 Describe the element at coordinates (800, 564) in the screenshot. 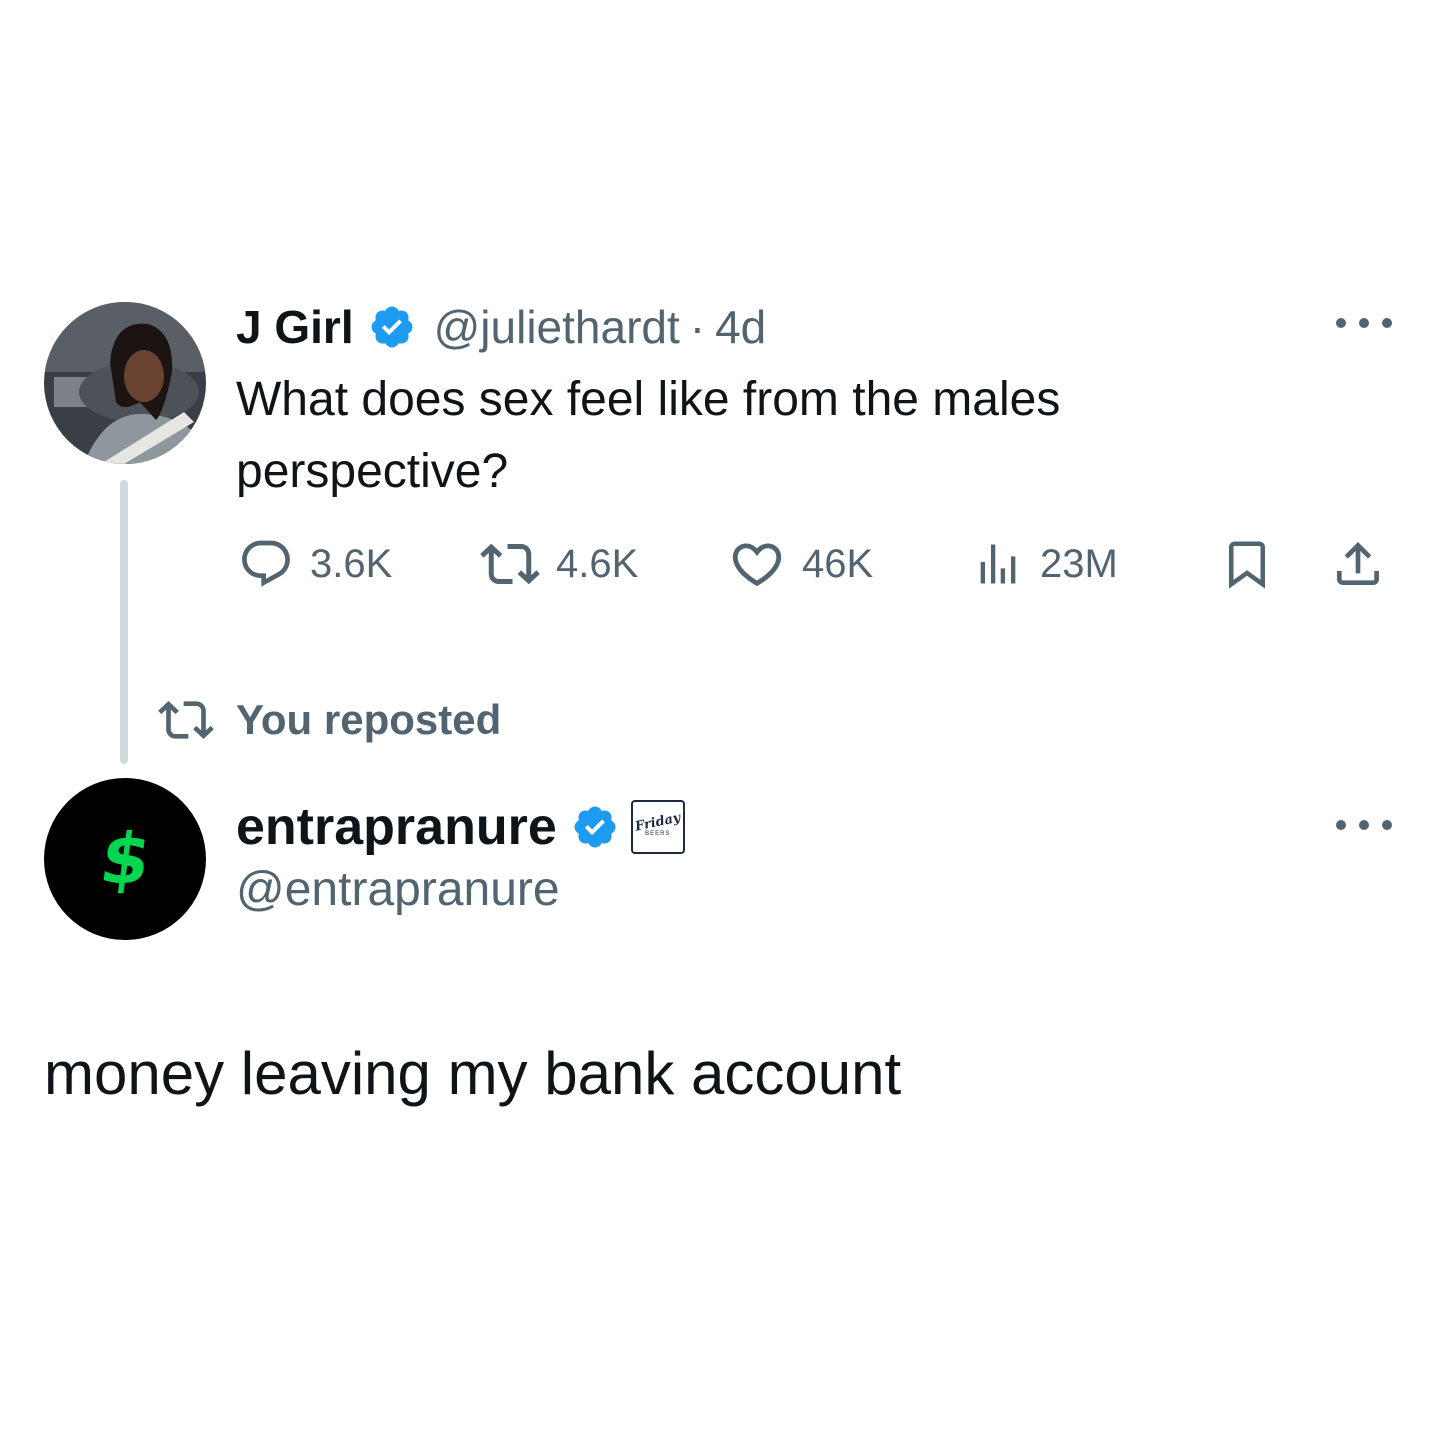

I see `like-button: 46K` at that location.